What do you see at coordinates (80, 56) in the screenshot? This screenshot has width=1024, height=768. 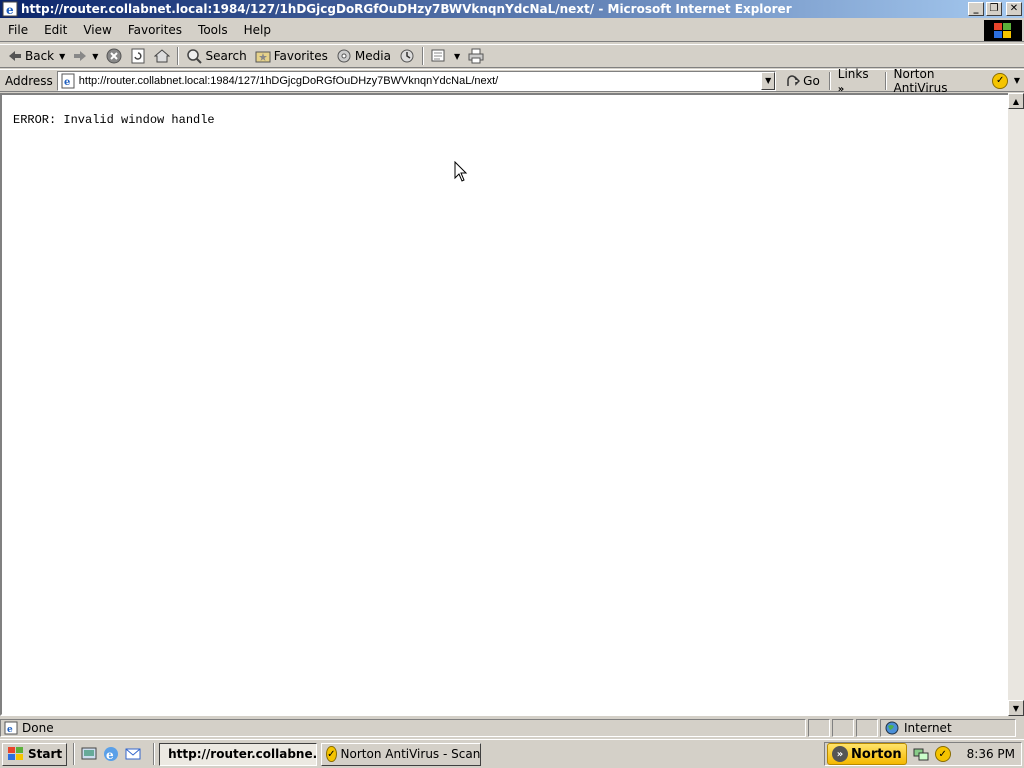 I see `forward-arrow-icon` at bounding box center [80, 56].